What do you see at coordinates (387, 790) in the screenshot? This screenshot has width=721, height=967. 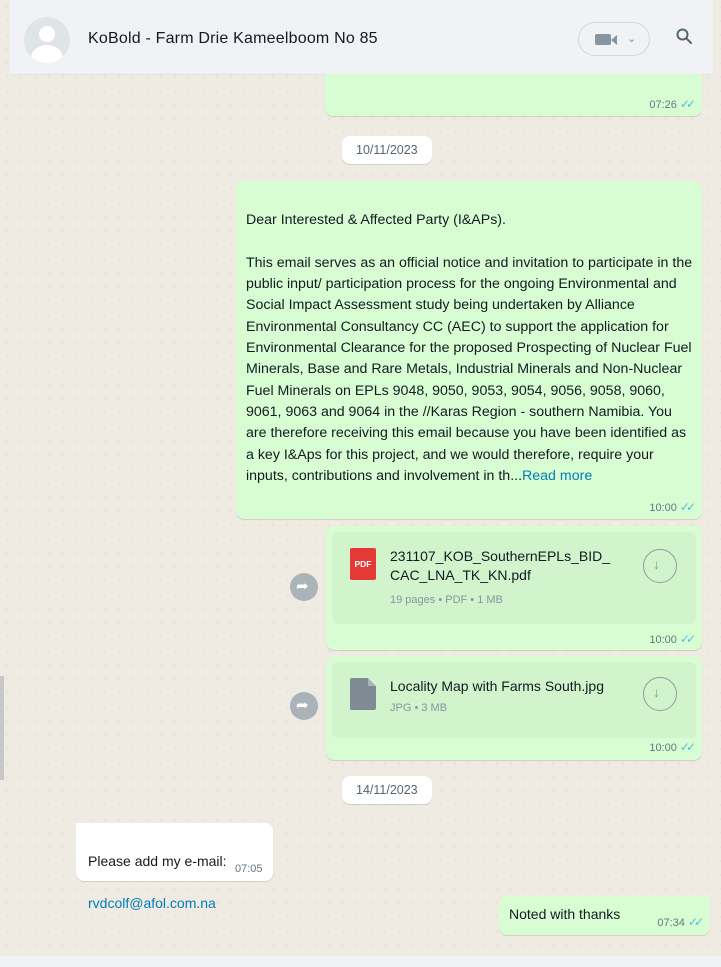 I see `date-separator: 14/11/2023` at bounding box center [387, 790].